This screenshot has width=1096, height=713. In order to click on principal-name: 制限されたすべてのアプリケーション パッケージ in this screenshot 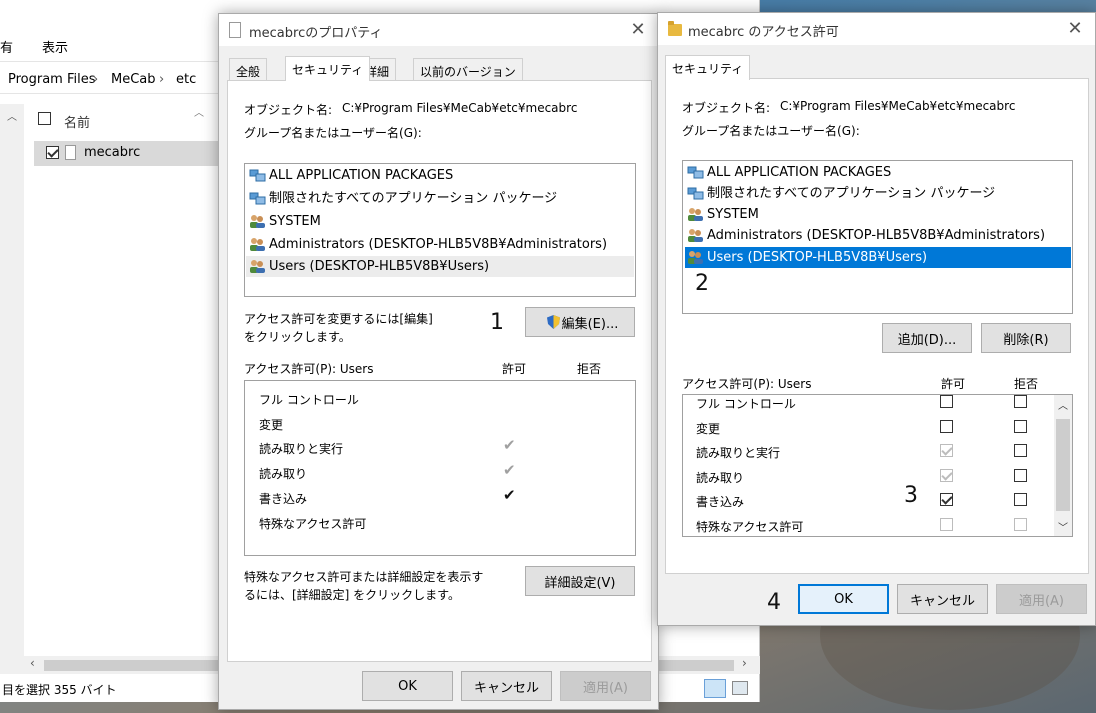, I will do `click(851, 193)`.